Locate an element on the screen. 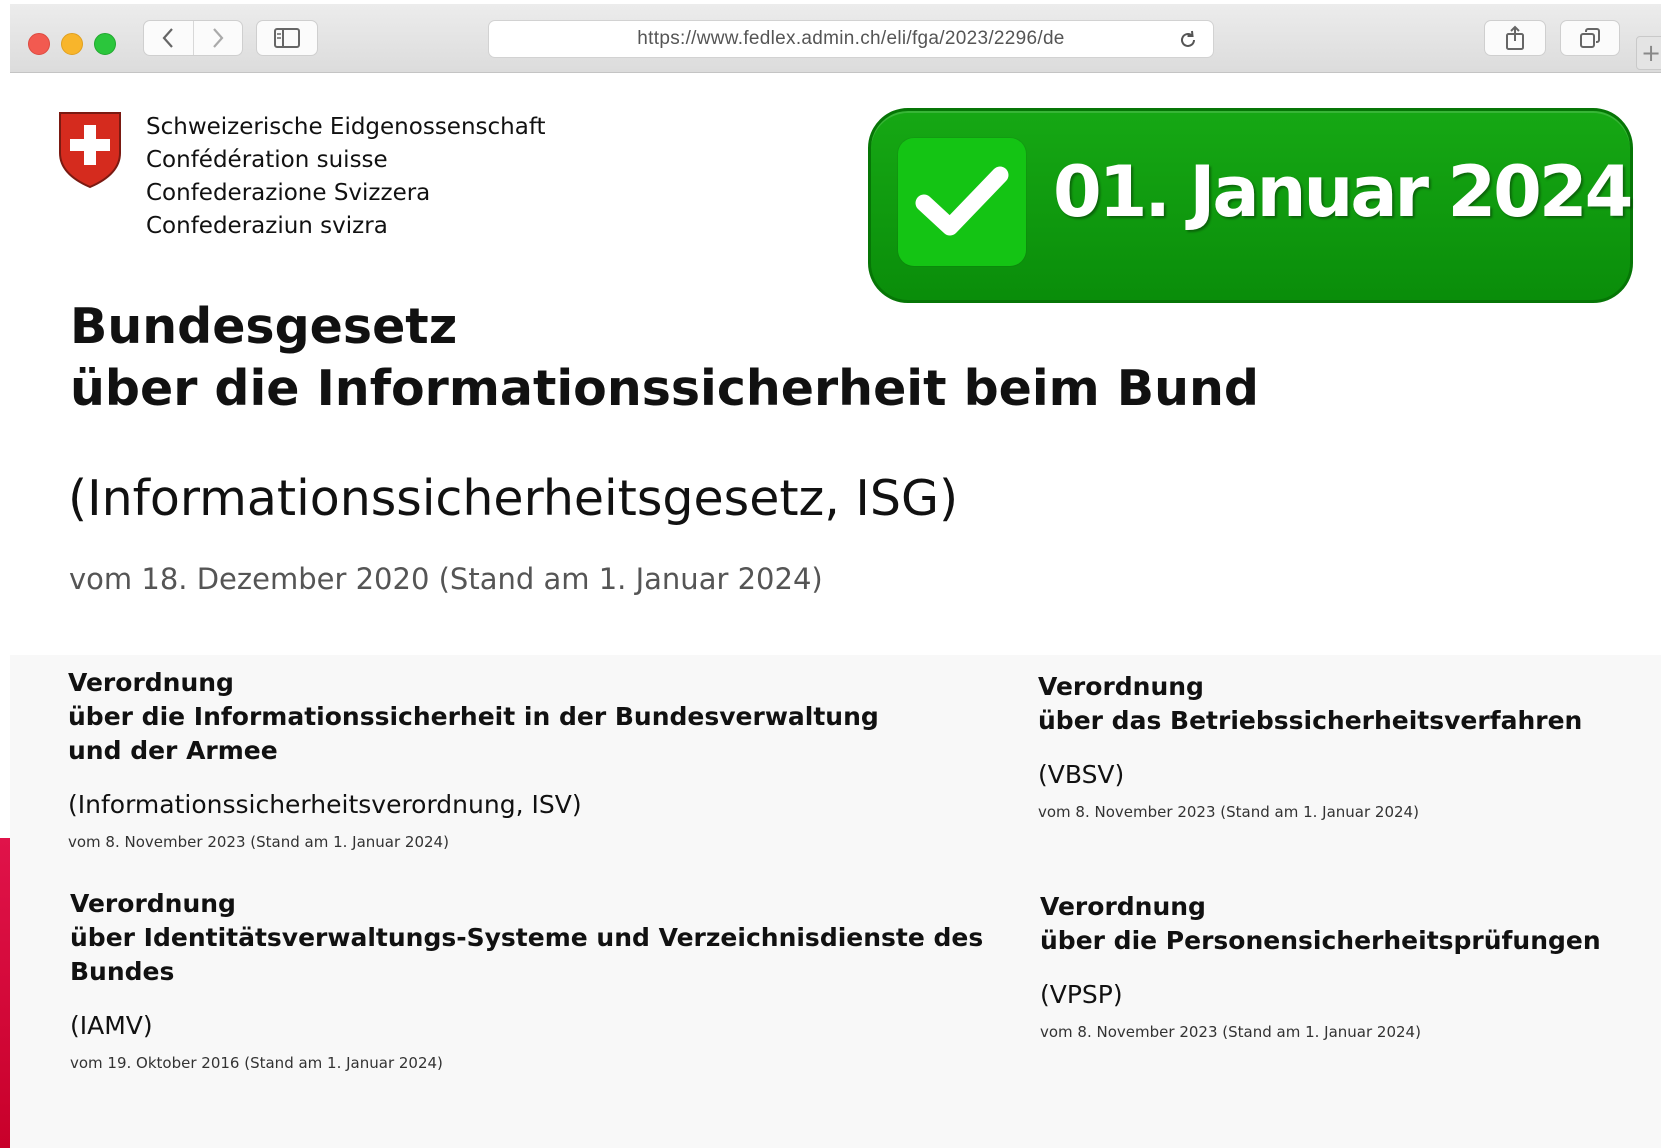 The image size is (1661, 1148). checkmark-icon is located at coordinates (962, 201).